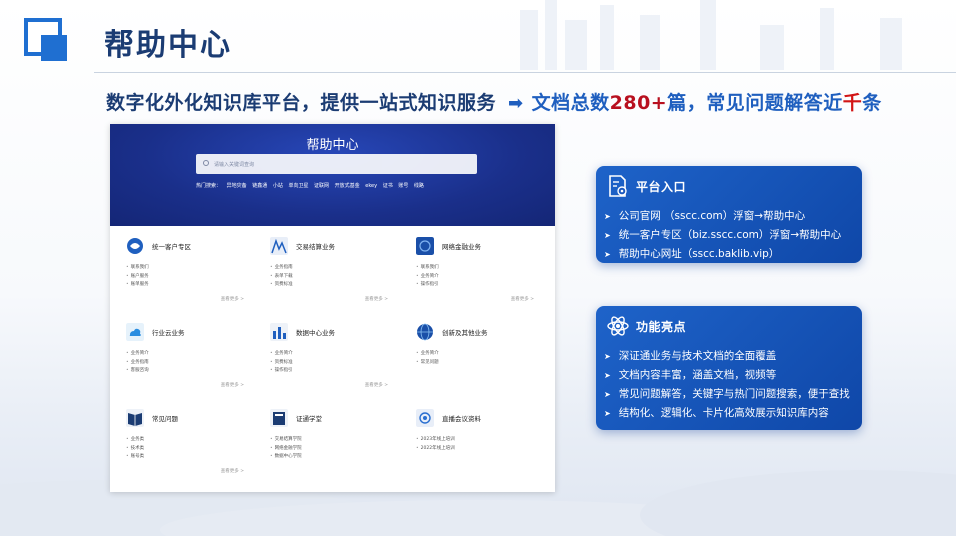 The width and height of the screenshot is (956, 536). What do you see at coordinates (425, 418) in the screenshot?
I see `live-broadcast-icon` at bounding box center [425, 418].